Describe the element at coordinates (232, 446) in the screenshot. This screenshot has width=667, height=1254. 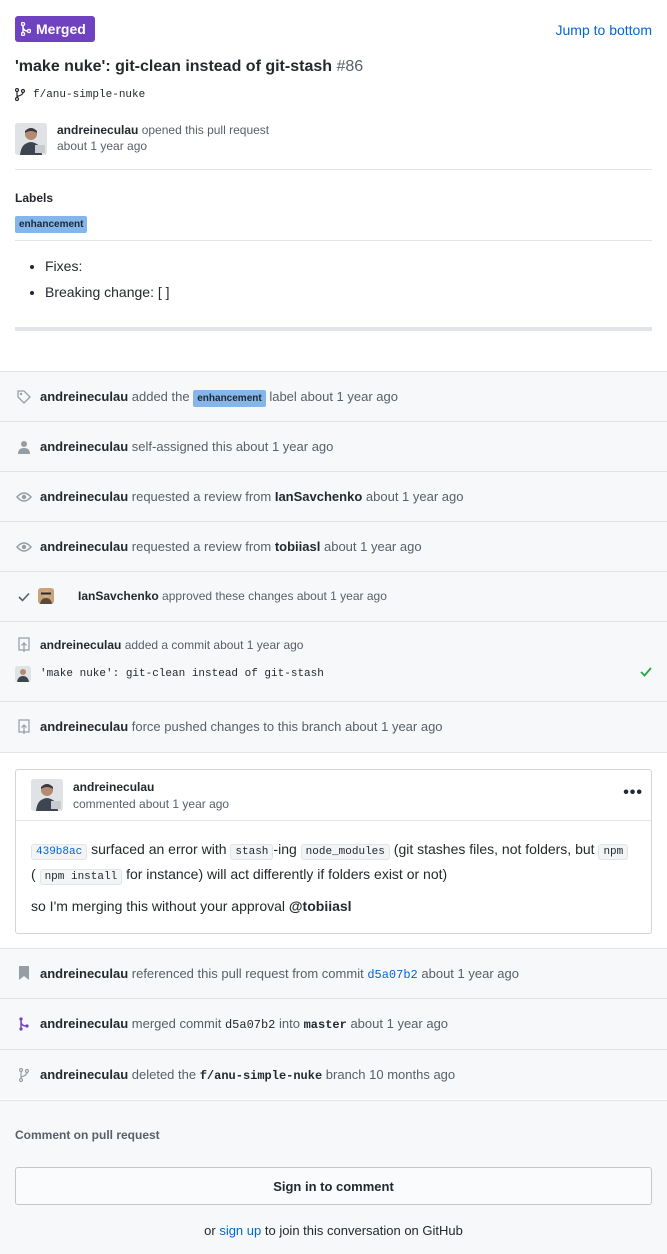
I see `event-text: self-assigned this about 1 year ago` at that location.